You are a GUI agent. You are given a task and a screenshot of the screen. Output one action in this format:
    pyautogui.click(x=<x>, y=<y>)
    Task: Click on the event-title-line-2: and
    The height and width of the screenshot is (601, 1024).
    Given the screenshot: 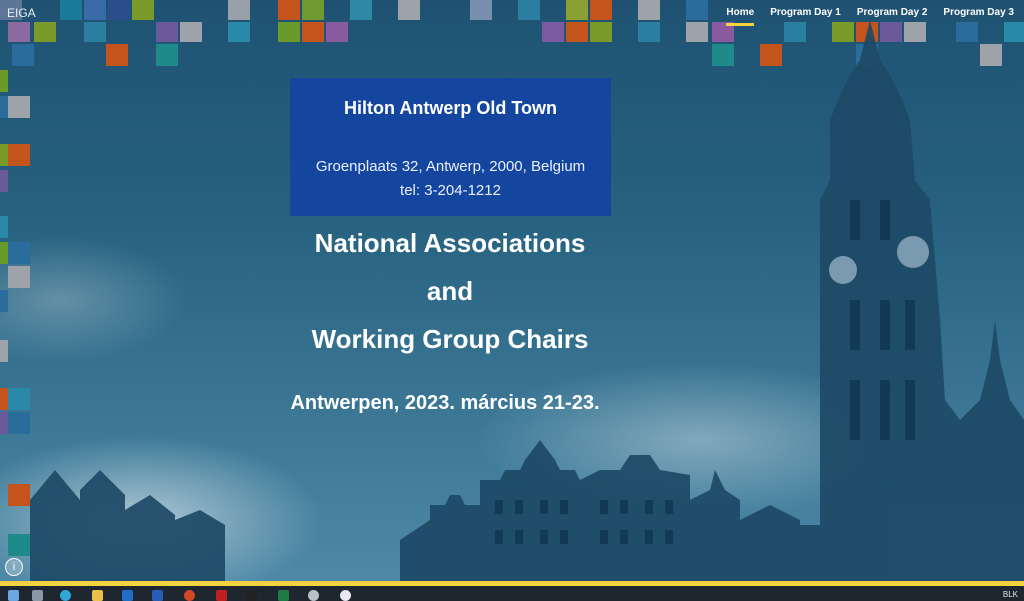 What is the action you would take?
    pyautogui.click(x=450, y=291)
    